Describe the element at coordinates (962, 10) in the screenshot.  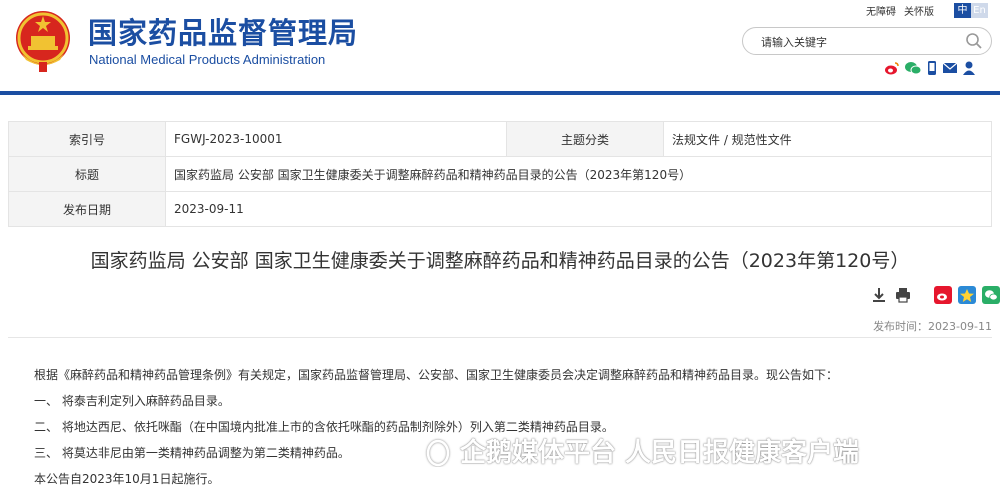
I see `lang-zh-button: 中` at that location.